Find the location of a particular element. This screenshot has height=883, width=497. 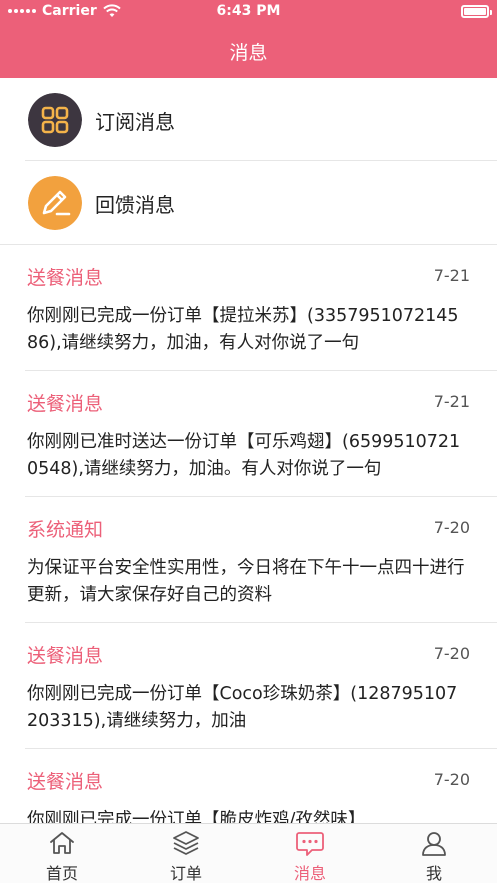

feedback-messages-label: 回馈消息 is located at coordinates (135, 204).